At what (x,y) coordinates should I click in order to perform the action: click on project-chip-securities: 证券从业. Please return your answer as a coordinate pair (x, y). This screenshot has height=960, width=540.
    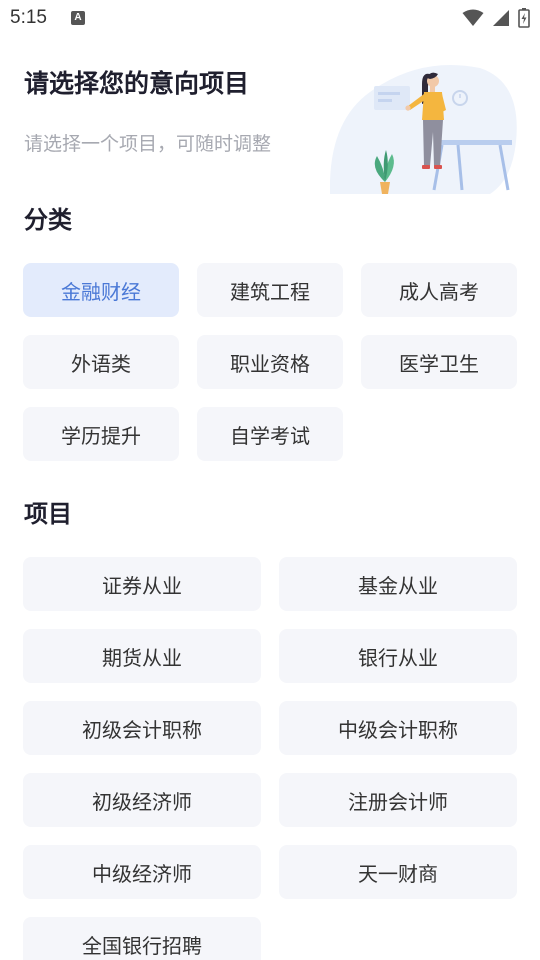
    Looking at the image, I should click on (142, 584).